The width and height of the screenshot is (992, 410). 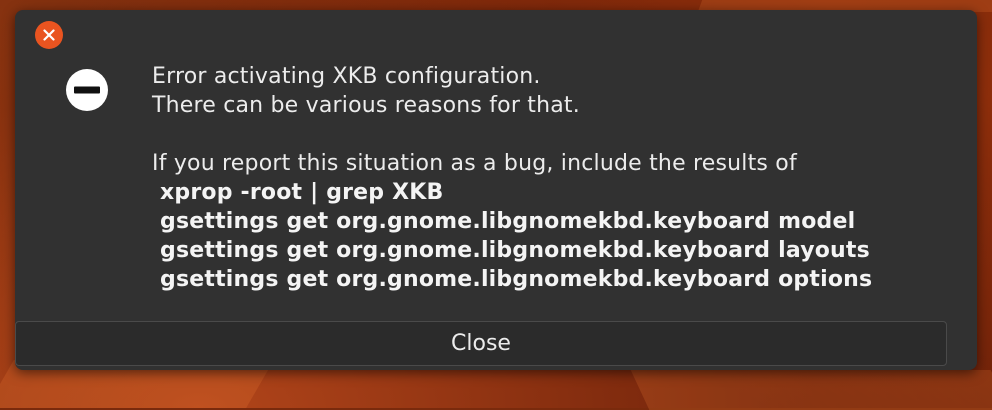 What do you see at coordinates (302, 192) in the screenshot?
I see `command-line: xprop -root | grep XKB` at bounding box center [302, 192].